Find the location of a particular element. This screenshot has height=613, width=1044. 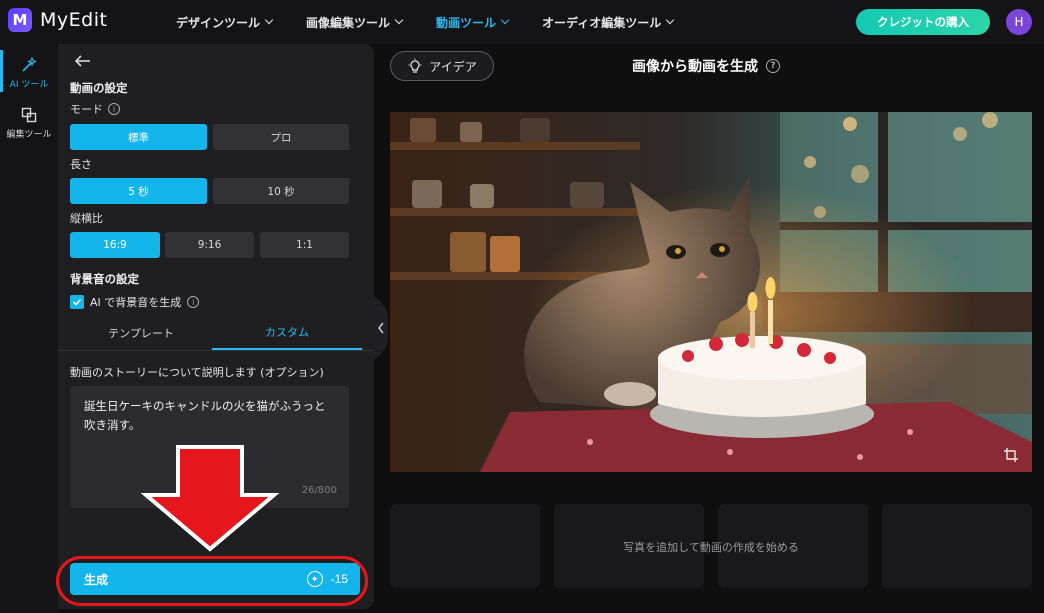

length-5s-button: 5 秒 is located at coordinates (138, 191).